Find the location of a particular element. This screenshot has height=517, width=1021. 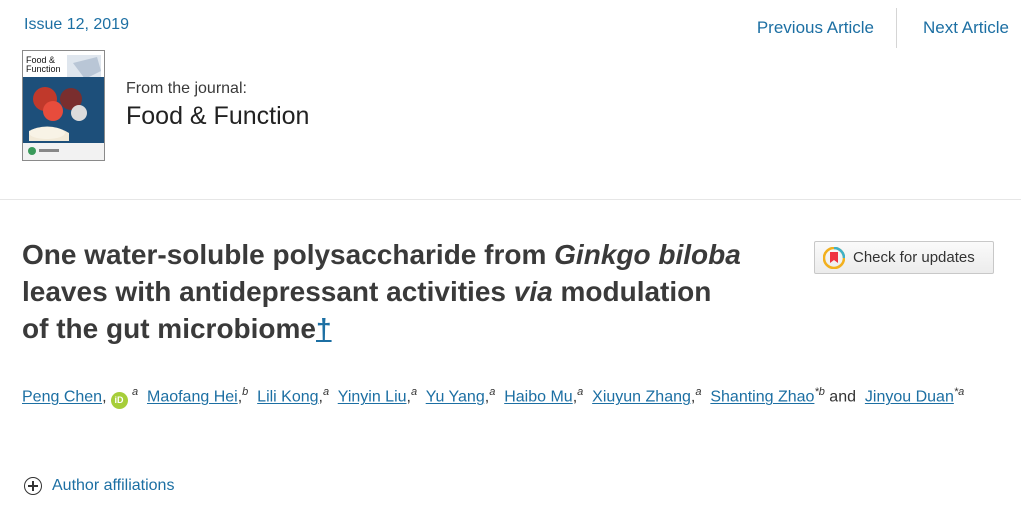

journal-info: From the journal: Food & Function is located at coordinates (217, 105).